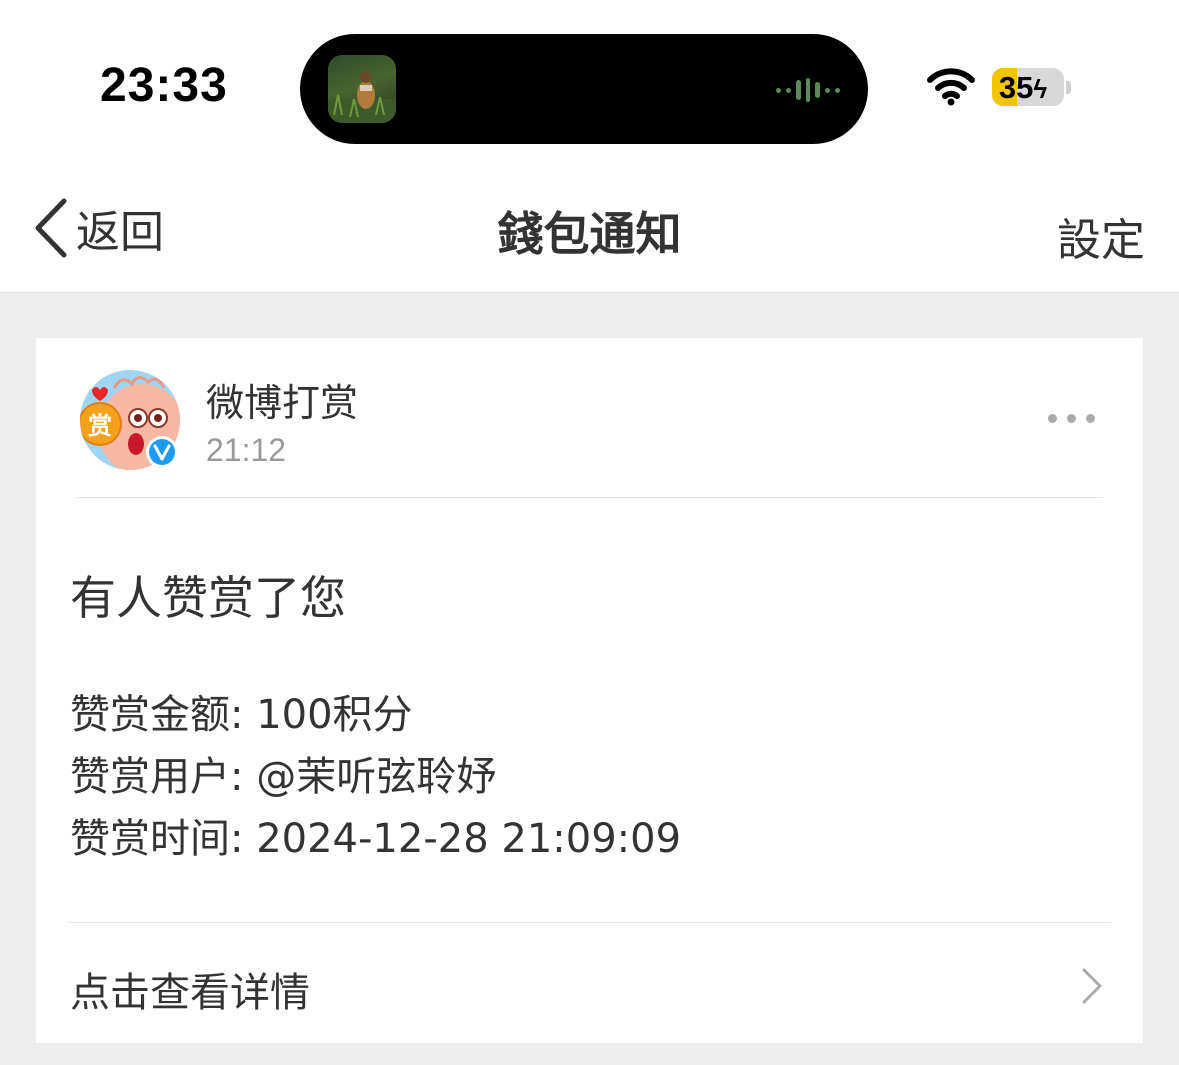  What do you see at coordinates (362, 89) in the screenshot?
I see `now-playing-thumbnail` at bounding box center [362, 89].